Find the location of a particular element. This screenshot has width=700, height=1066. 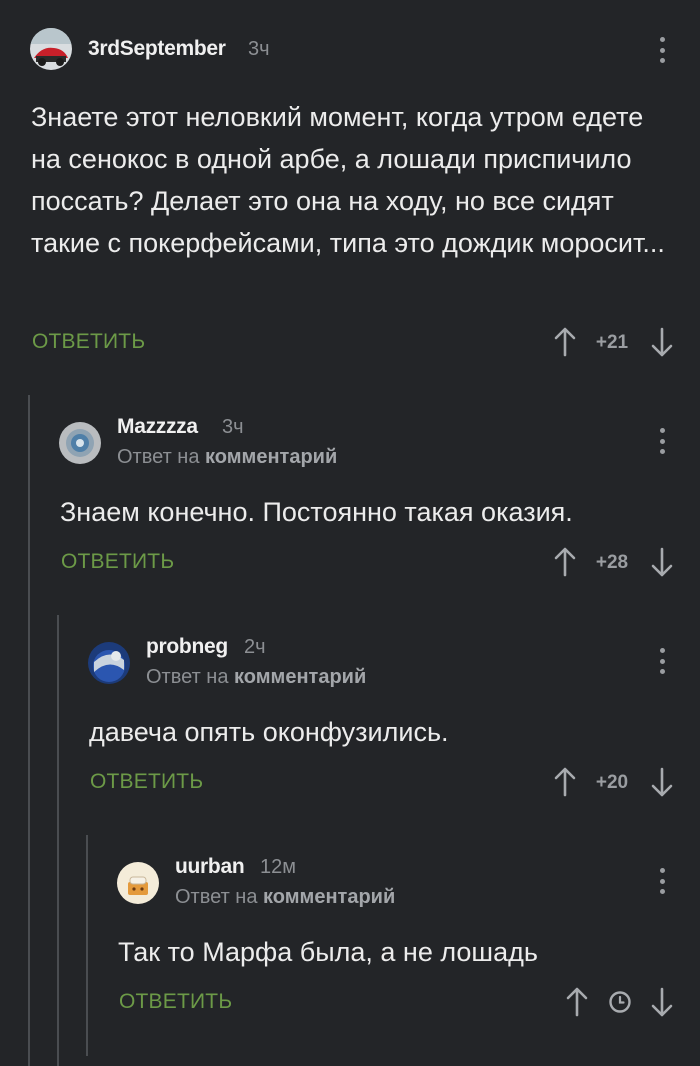

rating-score: +28 is located at coordinates (612, 562).